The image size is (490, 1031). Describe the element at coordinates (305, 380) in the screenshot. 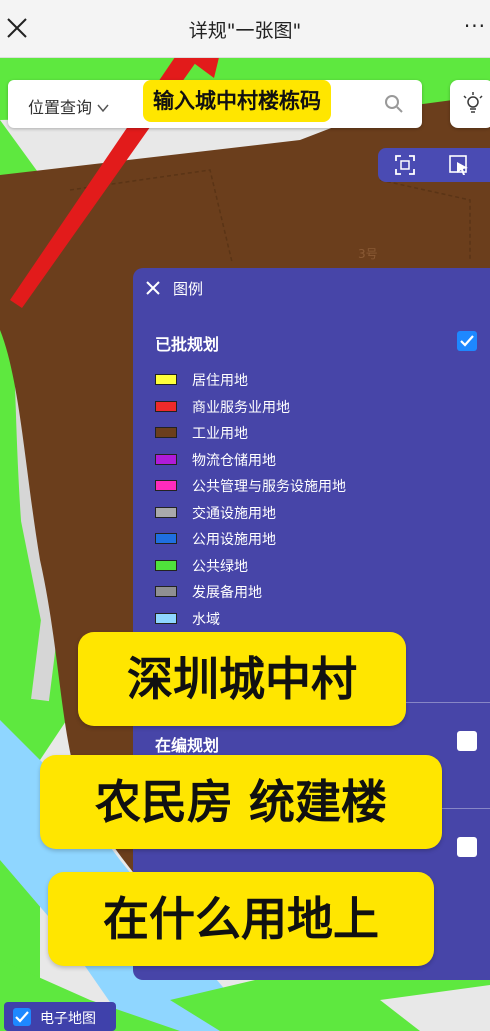

I see `legend-item: 居住用地` at that location.